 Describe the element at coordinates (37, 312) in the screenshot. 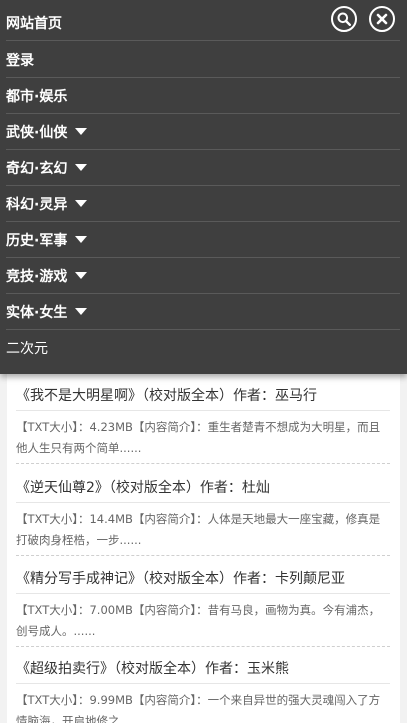

I see `menu-item-label: 实体·女生` at that location.